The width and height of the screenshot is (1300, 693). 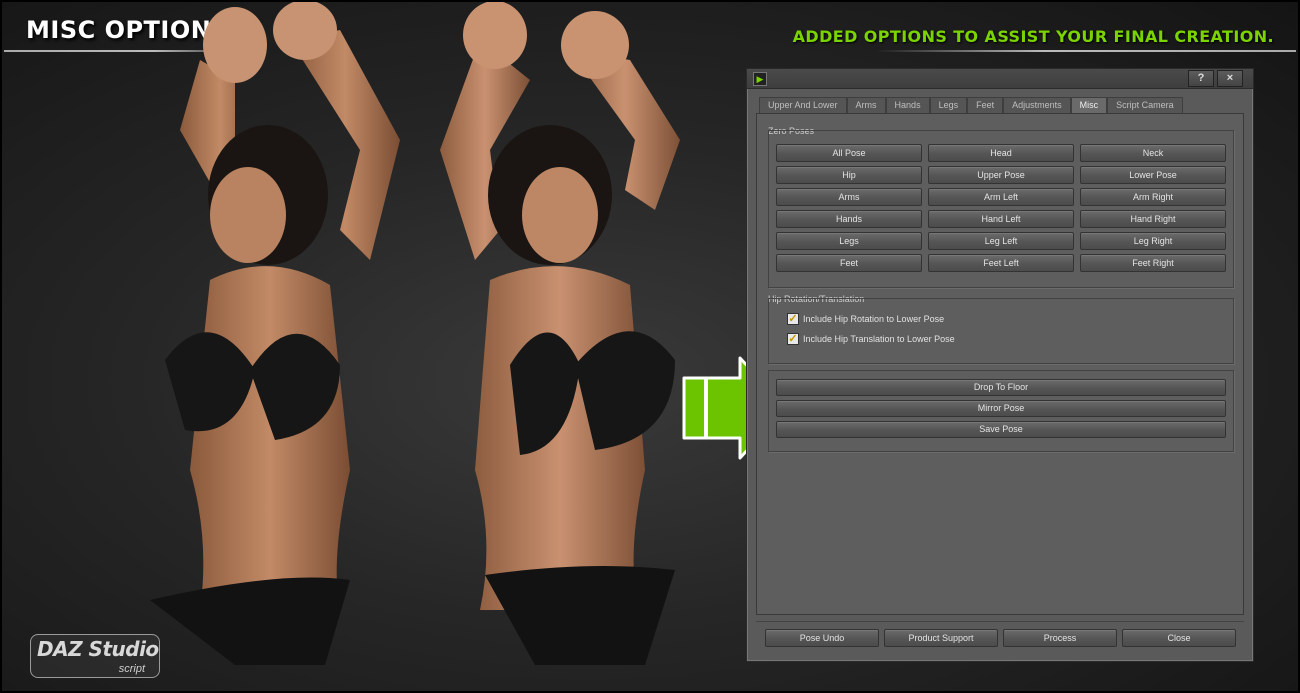 What do you see at coordinates (131, 669) in the screenshot?
I see `logo-sub: script` at bounding box center [131, 669].